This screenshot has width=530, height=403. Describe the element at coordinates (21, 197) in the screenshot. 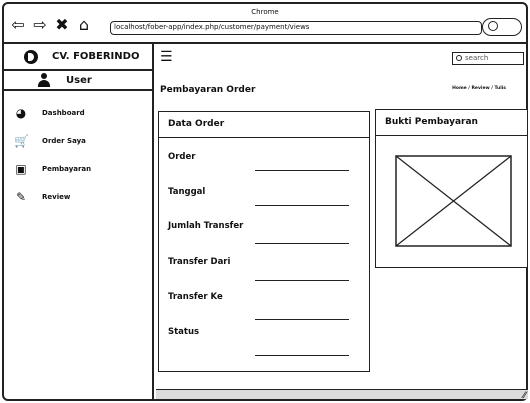

I see `edit-icon: ✎` at that location.